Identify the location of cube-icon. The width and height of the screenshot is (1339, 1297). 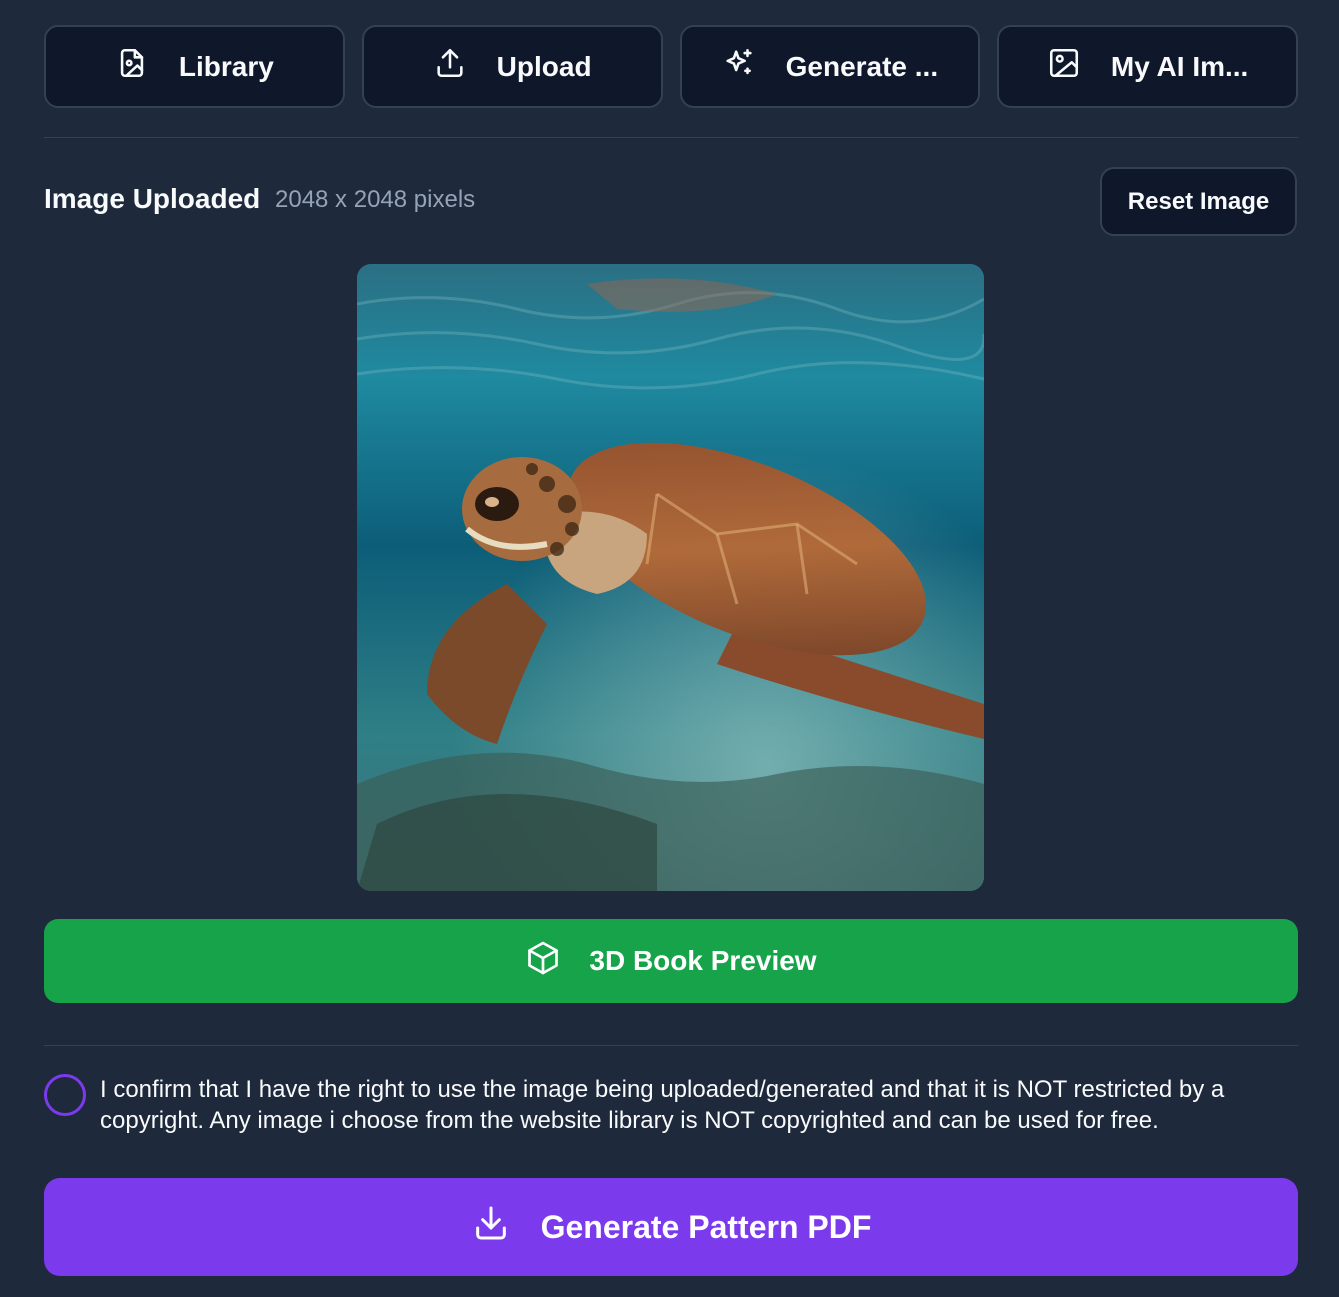
(543, 961).